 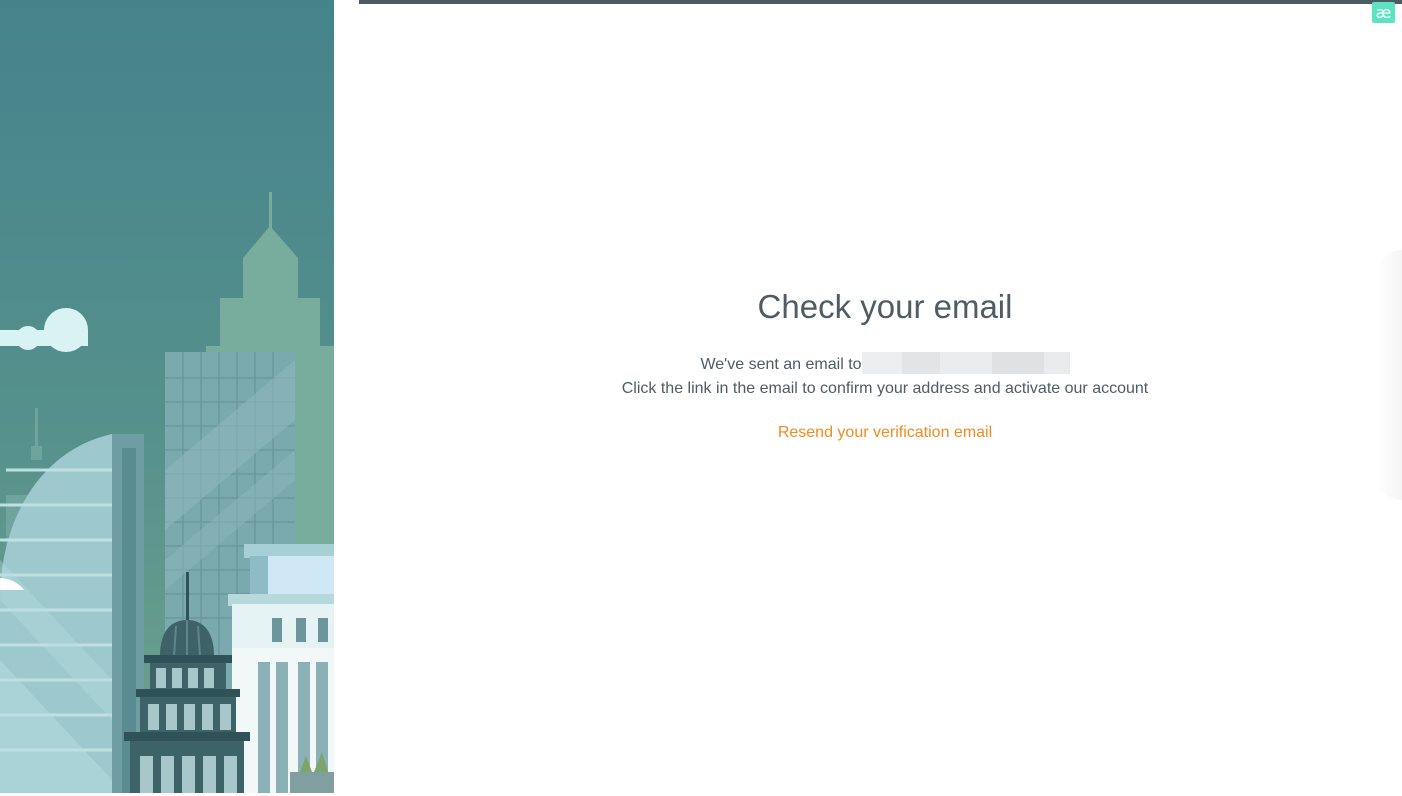 I want to click on brand-logo-icon: æ, so click(x=1383, y=12).